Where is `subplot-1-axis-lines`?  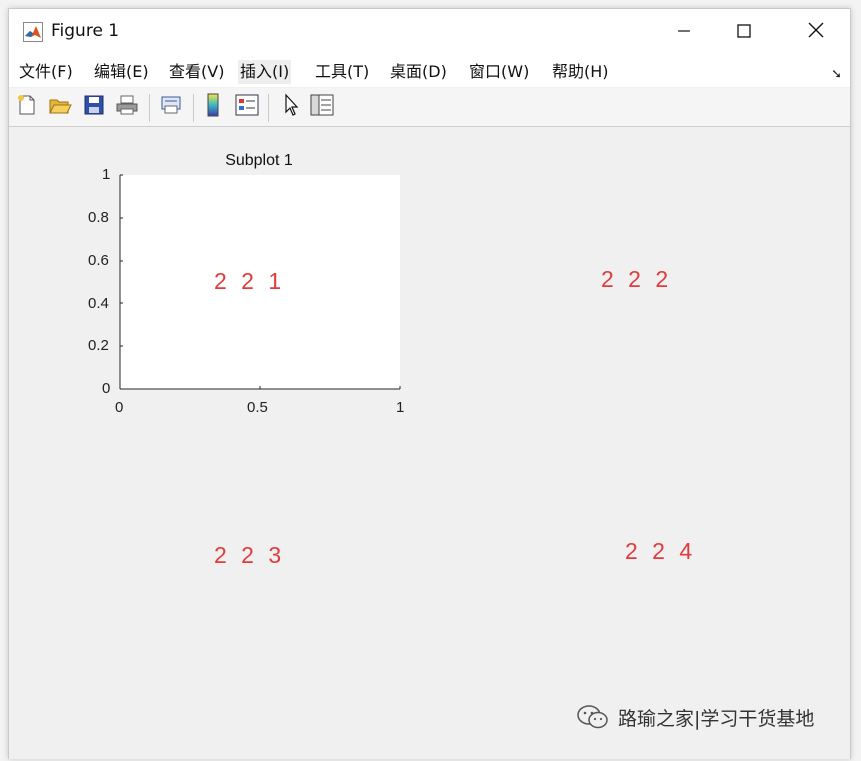 subplot-1-axis-lines is located at coordinates (260, 282).